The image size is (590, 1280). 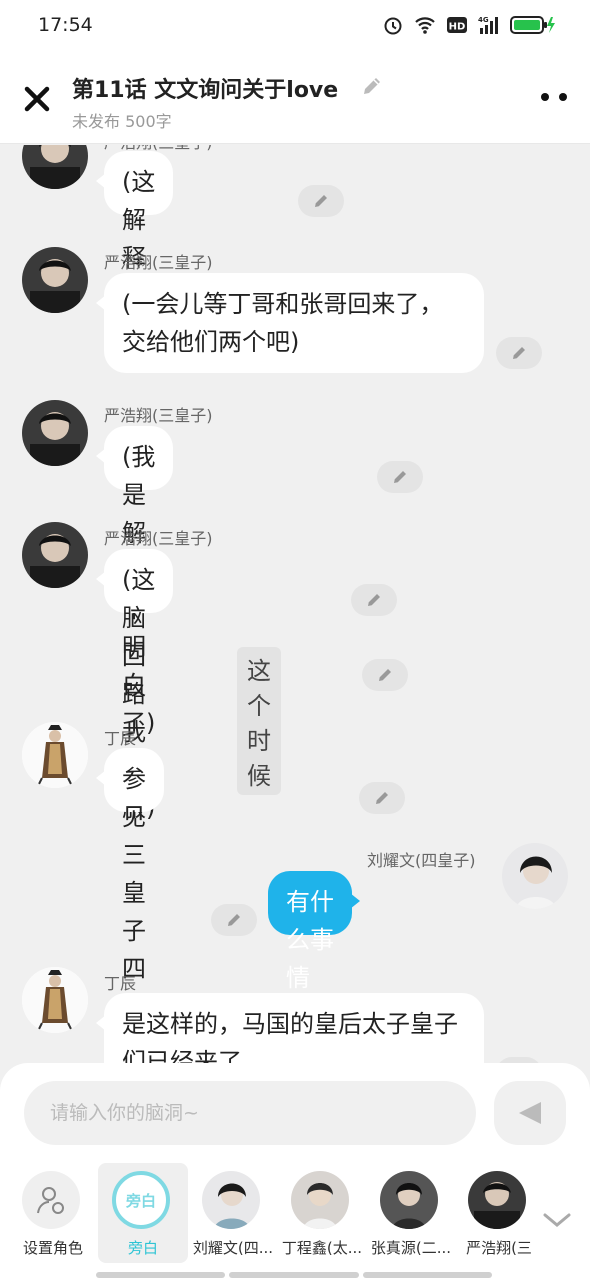 What do you see at coordinates (142, 1248) in the screenshot?
I see `role-label: 旁白` at bounding box center [142, 1248].